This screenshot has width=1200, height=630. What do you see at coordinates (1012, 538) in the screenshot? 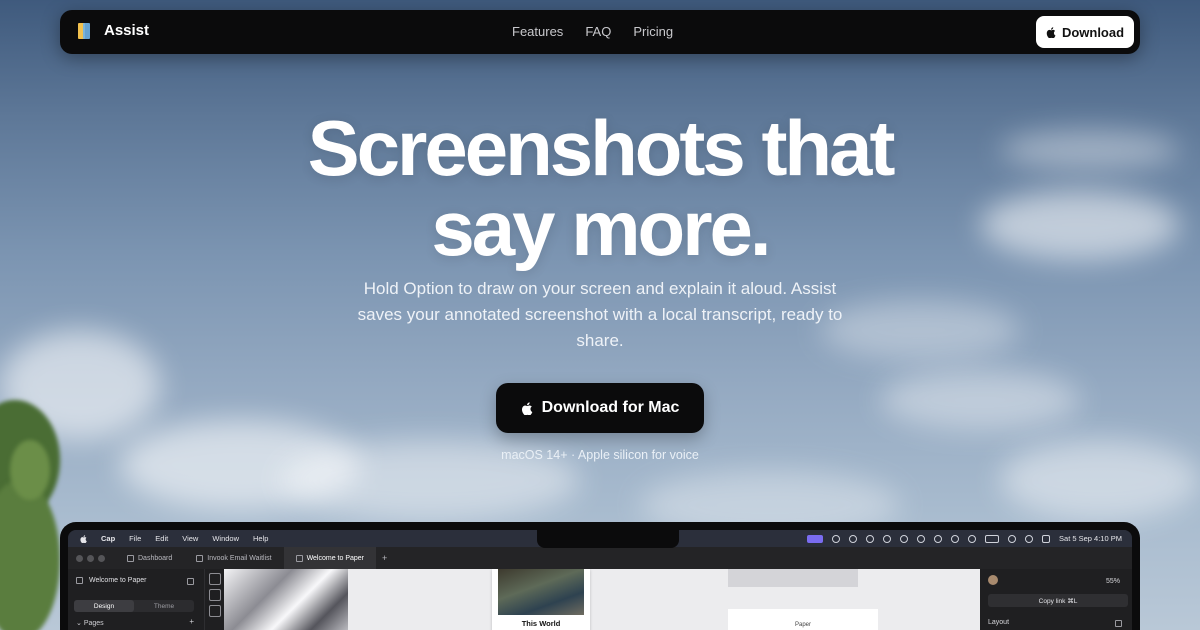
I see `wifi-icon` at bounding box center [1012, 538].